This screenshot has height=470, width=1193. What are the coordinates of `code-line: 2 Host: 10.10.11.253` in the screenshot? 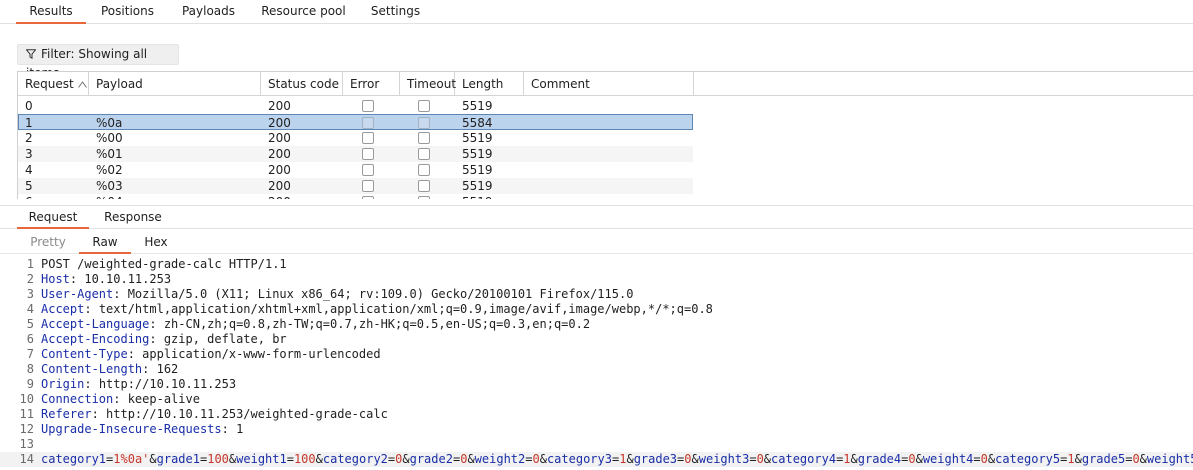 It's located at (596, 279).